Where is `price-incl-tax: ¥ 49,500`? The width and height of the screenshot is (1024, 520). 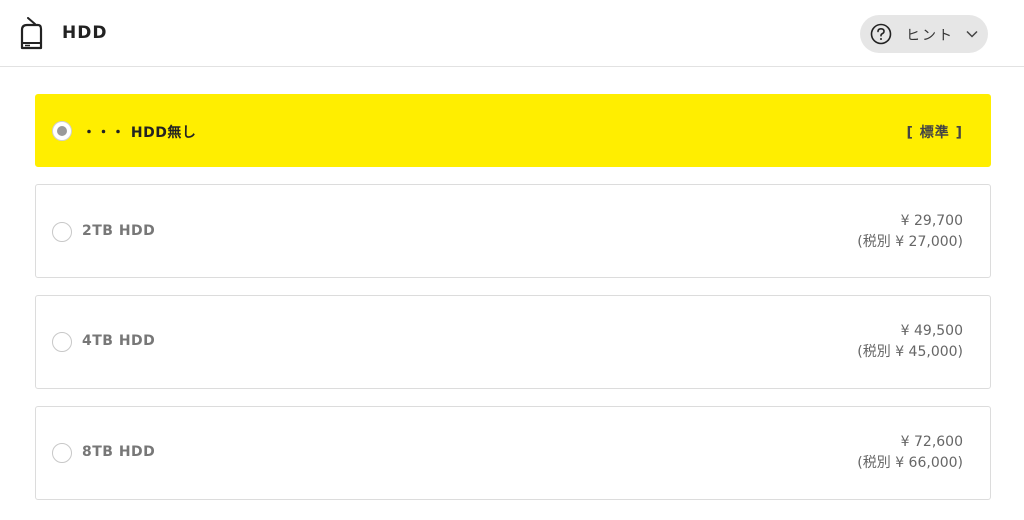
price-incl-tax: ¥ 49,500 is located at coordinates (931, 331).